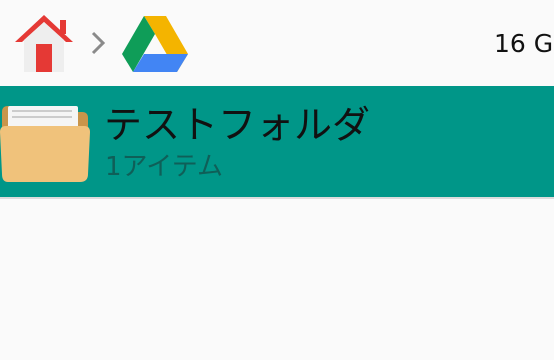 The width and height of the screenshot is (554, 360). Describe the element at coordinates (237, 125) in the screenshot. I see `folder-name: テストフォルダ` at that location.